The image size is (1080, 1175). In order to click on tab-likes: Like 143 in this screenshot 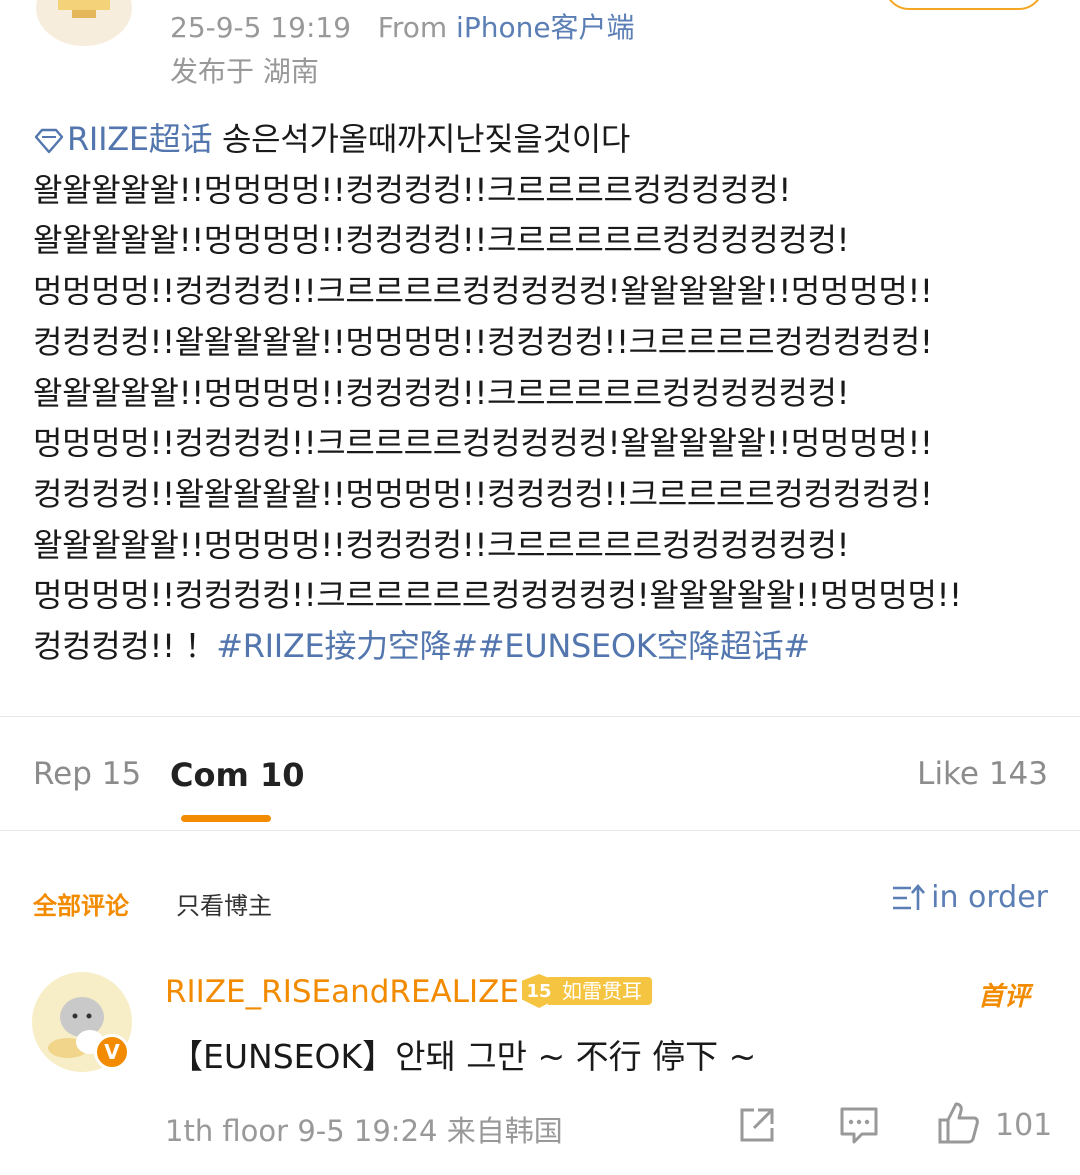, I will do `click(982, 774)`.